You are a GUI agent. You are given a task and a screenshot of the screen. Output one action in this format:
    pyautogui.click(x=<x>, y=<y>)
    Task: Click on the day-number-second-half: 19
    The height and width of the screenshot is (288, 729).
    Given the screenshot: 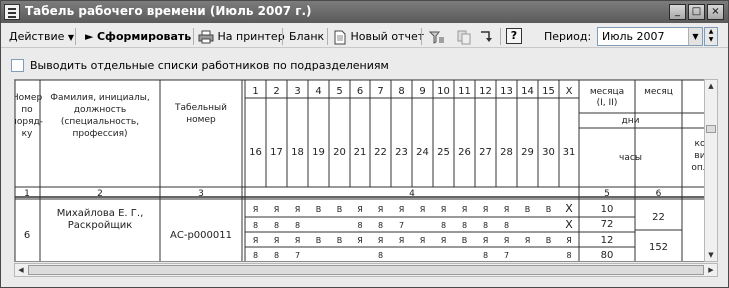 What is the action you would take?
    pyautogui.click(x=318, y=152)
    